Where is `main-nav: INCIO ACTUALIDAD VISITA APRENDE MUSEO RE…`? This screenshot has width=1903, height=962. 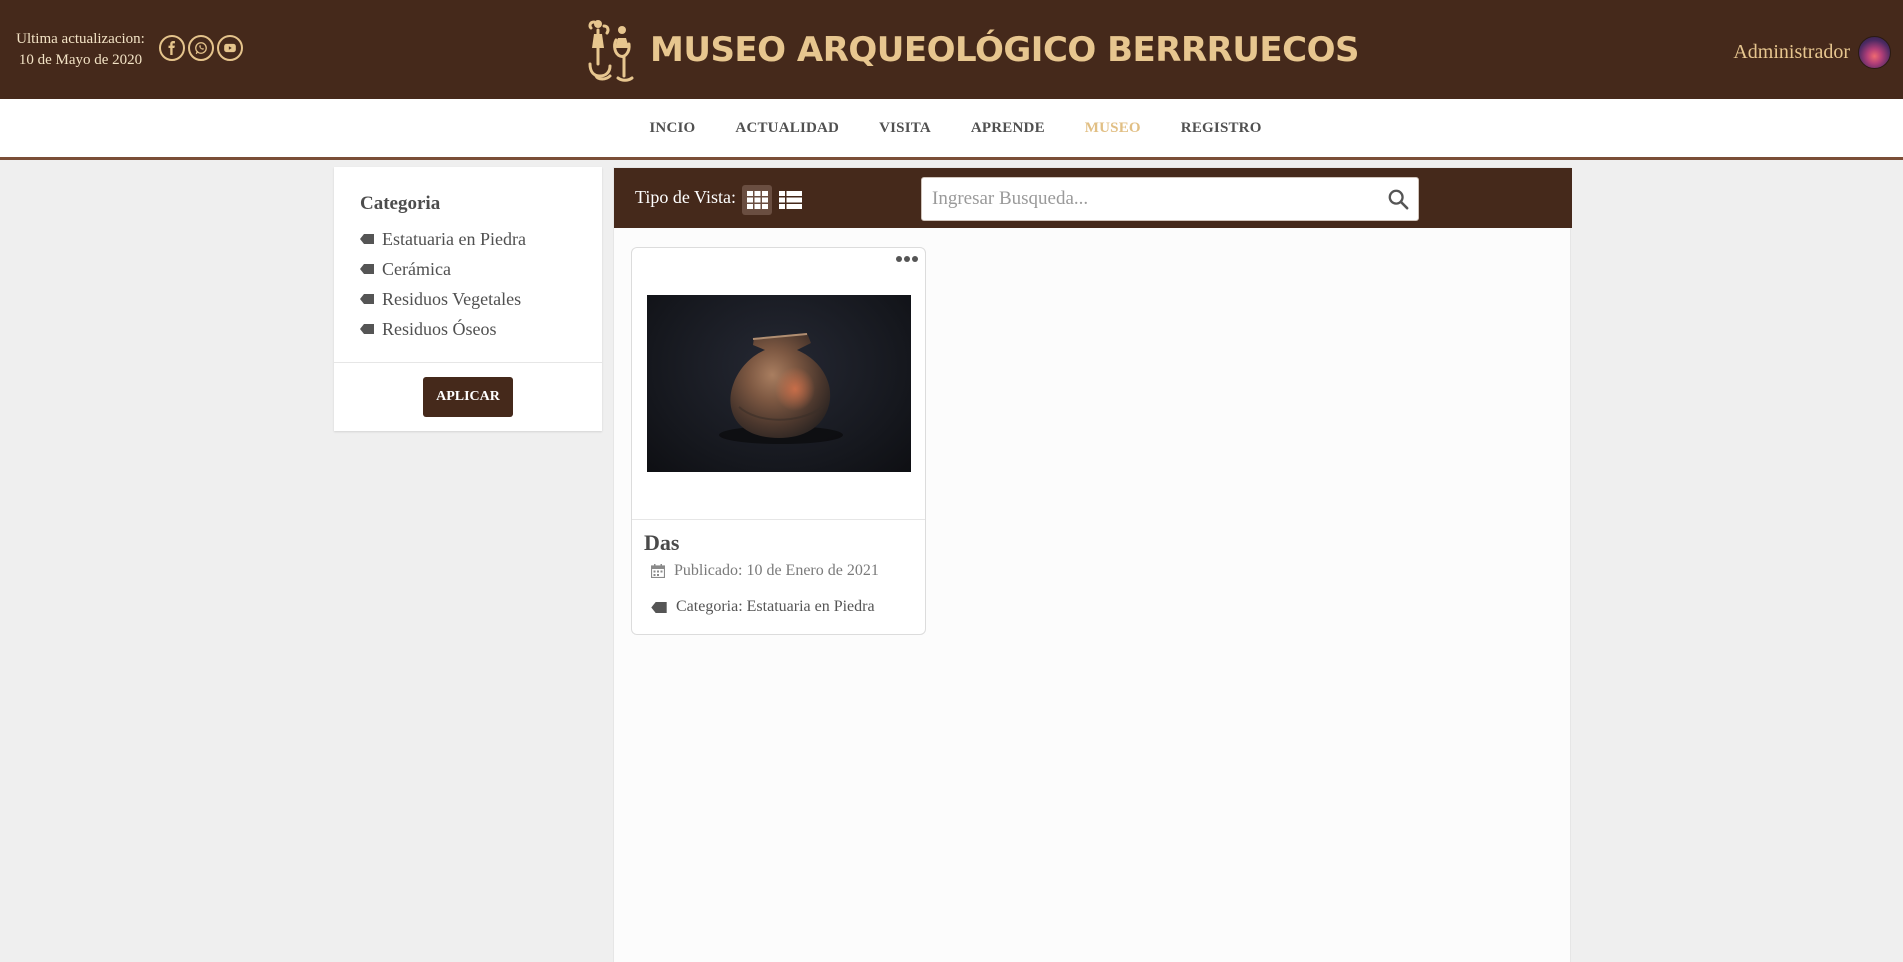
main-nav: INCIO ACTUALIDAD VISITA APRENDE MUSEO RE… is located at coordinates (951, 129).